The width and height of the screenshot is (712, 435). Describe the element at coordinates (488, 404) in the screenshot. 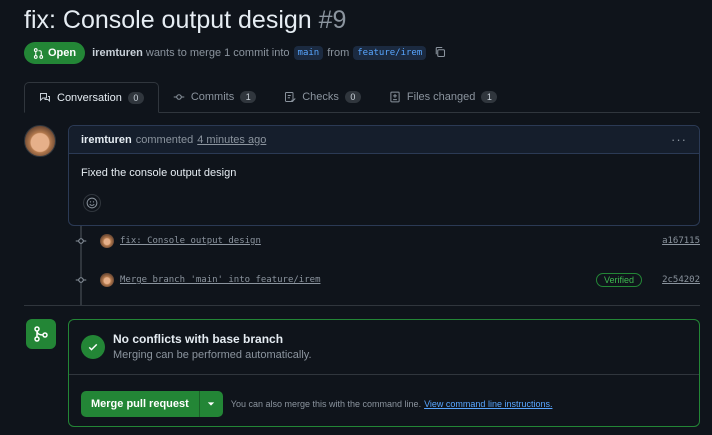

I see `command-line-instructions-link: View command line instructions.` at that location.